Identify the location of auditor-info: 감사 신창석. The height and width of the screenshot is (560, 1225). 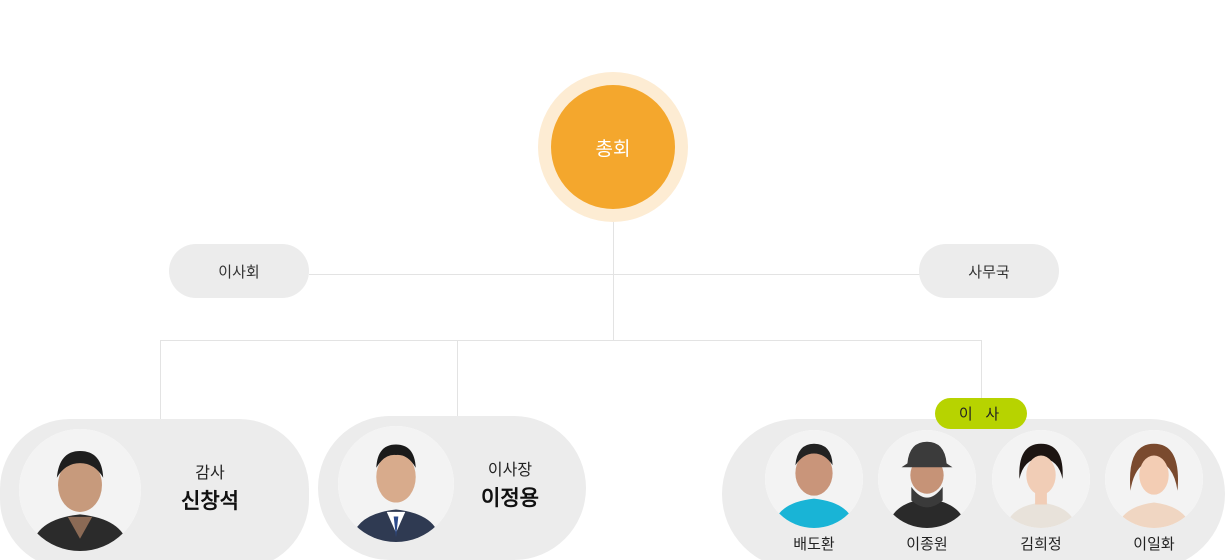
(210, 487).